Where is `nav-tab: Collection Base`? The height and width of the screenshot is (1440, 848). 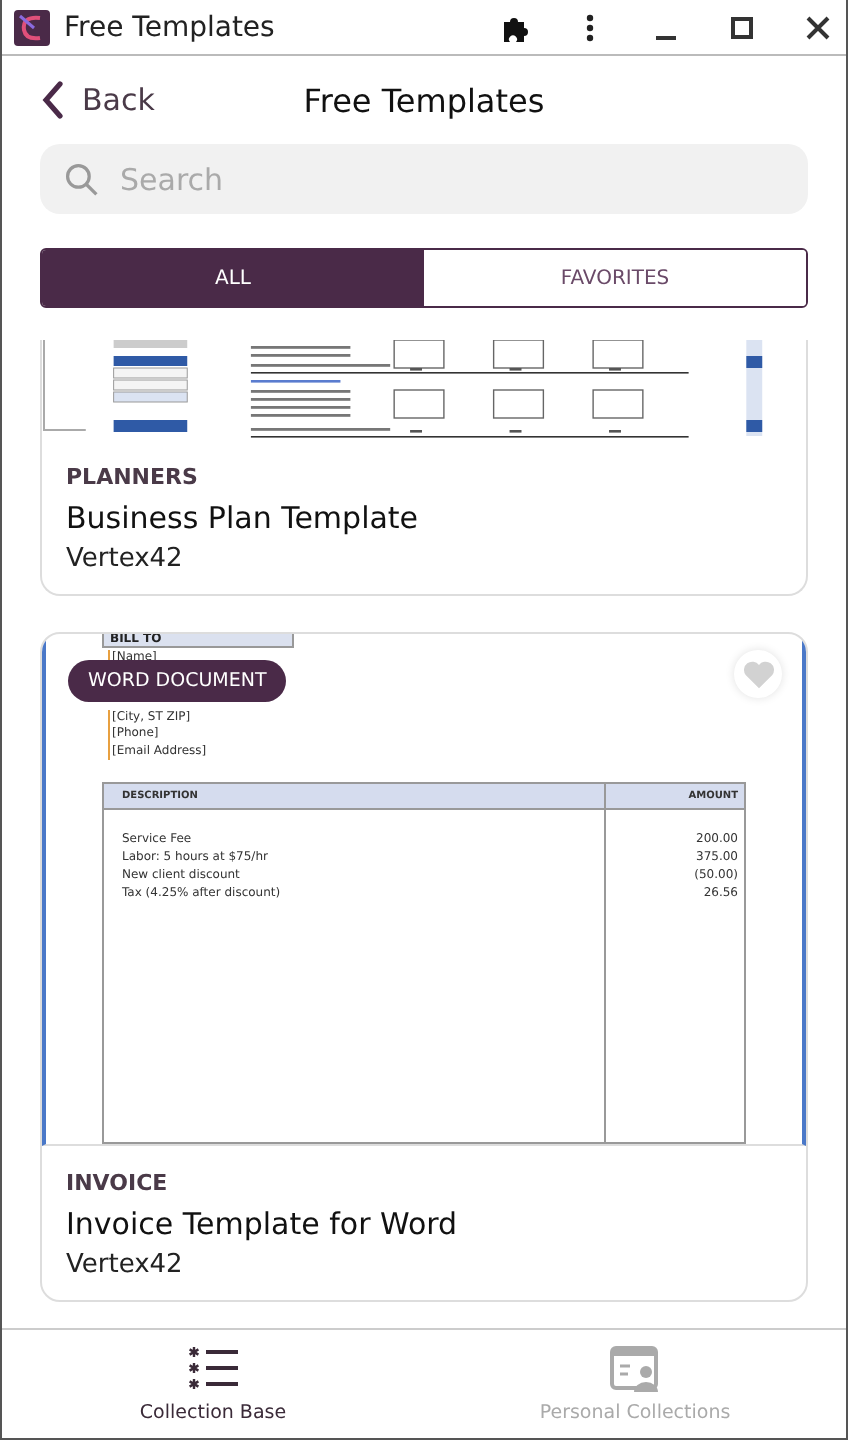 nav-tab: Collection Base is located at coordinates (213, 1384).